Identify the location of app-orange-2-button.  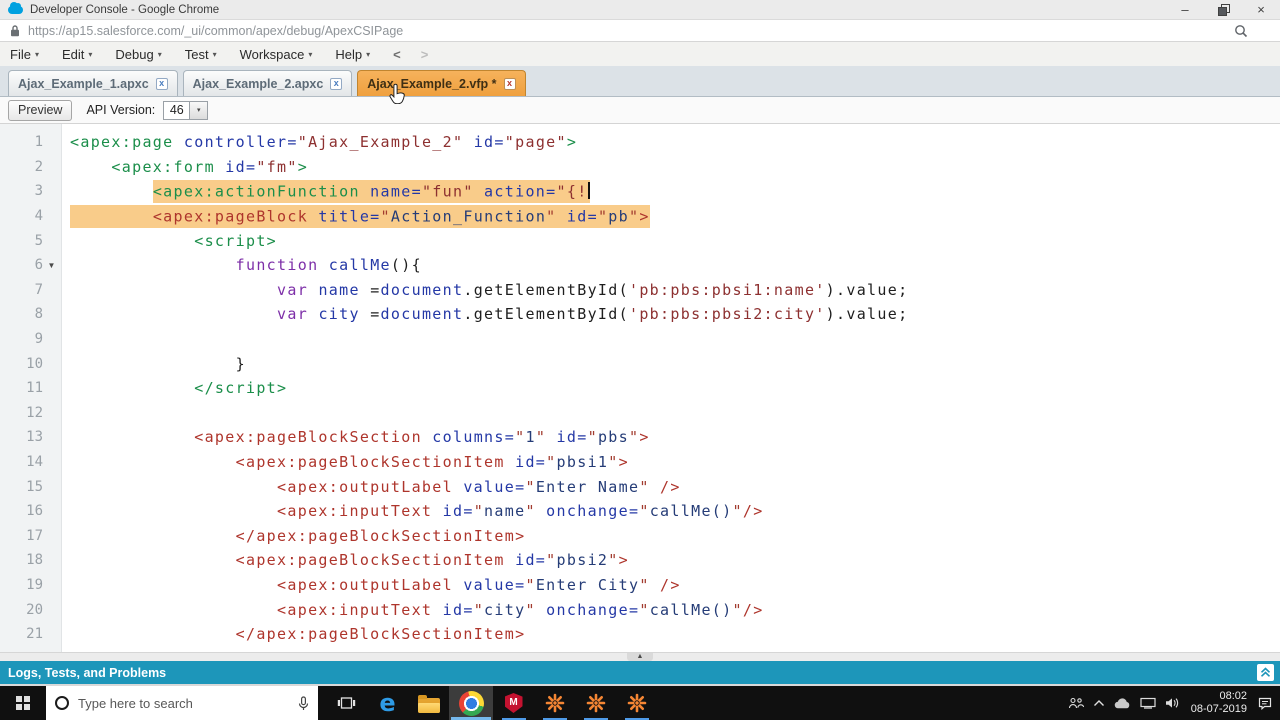
(595, 703).